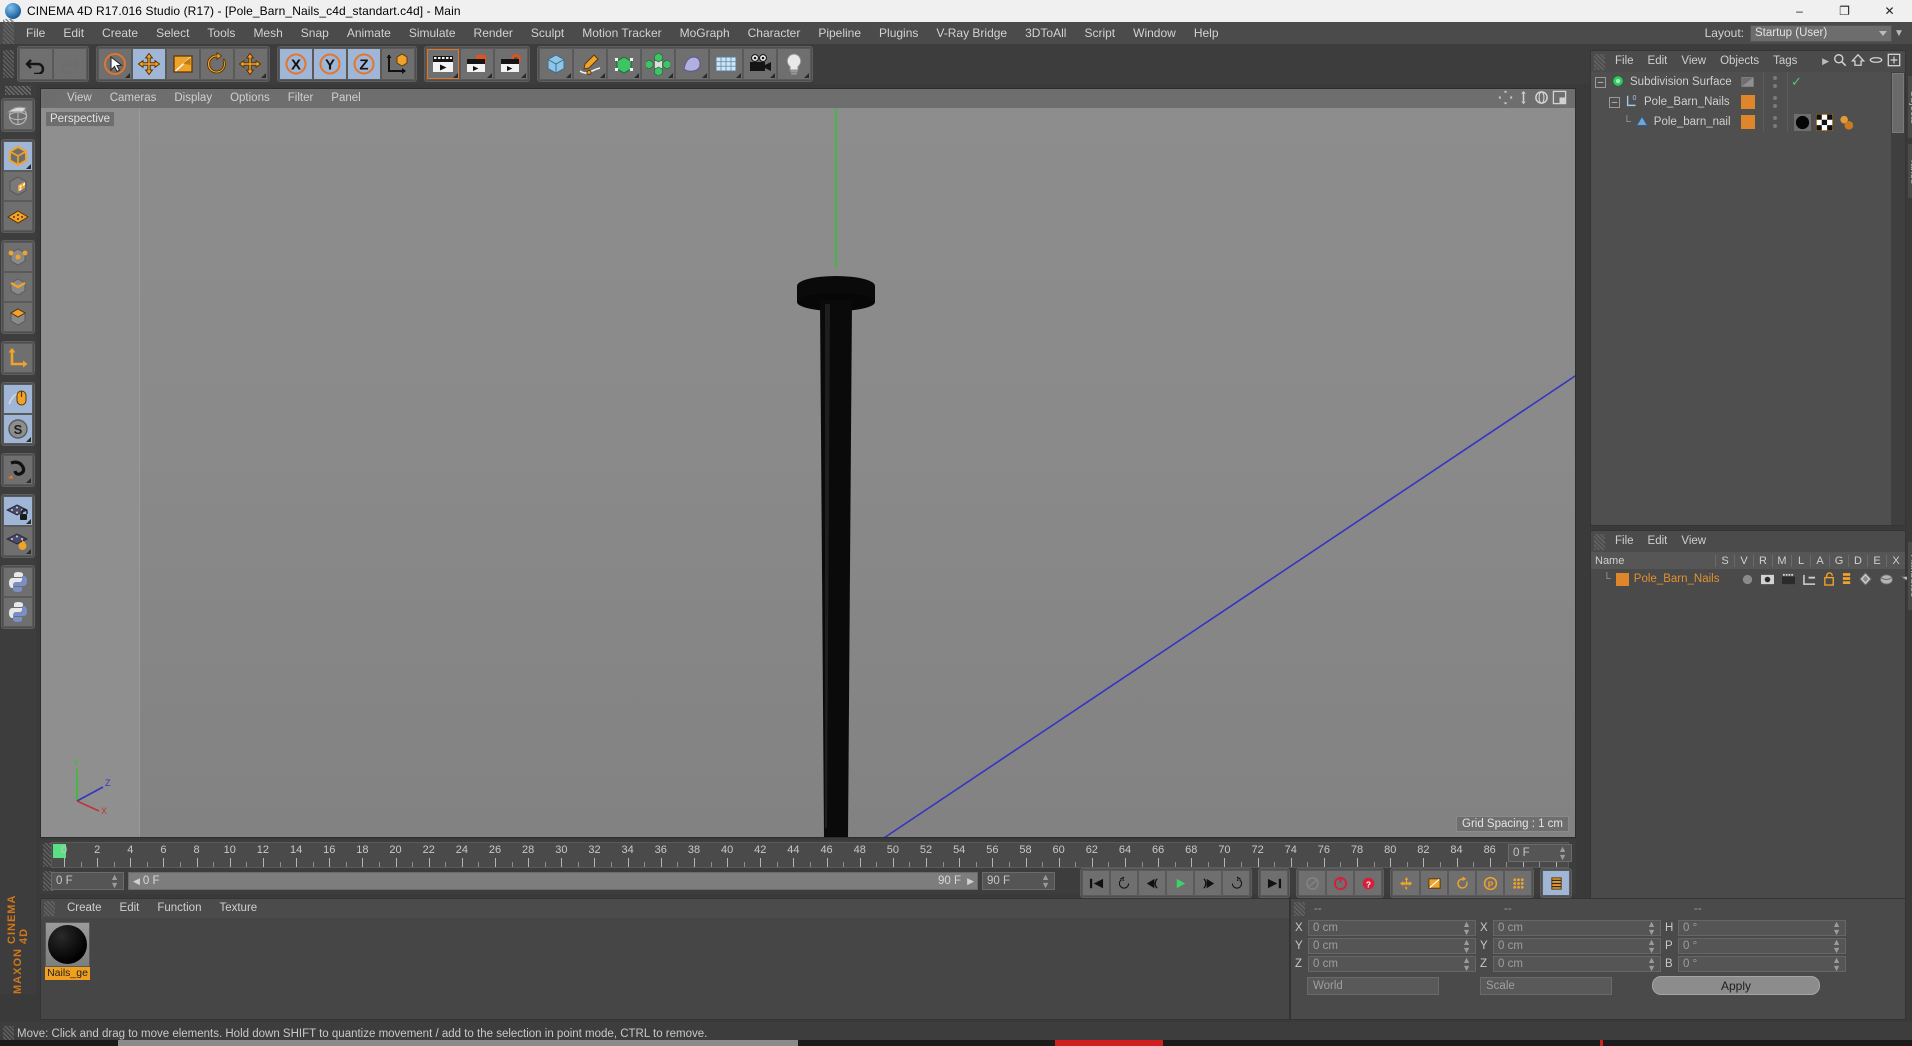 The width and height of the screenshot is (1912, 1046). I want to click on scale-tool, so click(183, 64).